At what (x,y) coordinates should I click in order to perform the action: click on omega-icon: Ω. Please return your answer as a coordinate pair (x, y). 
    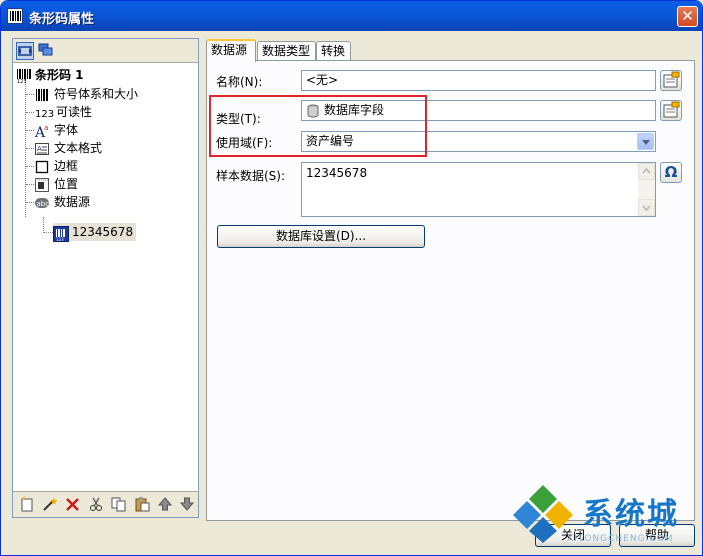
    Looking at the image, I should click on (671, 172).